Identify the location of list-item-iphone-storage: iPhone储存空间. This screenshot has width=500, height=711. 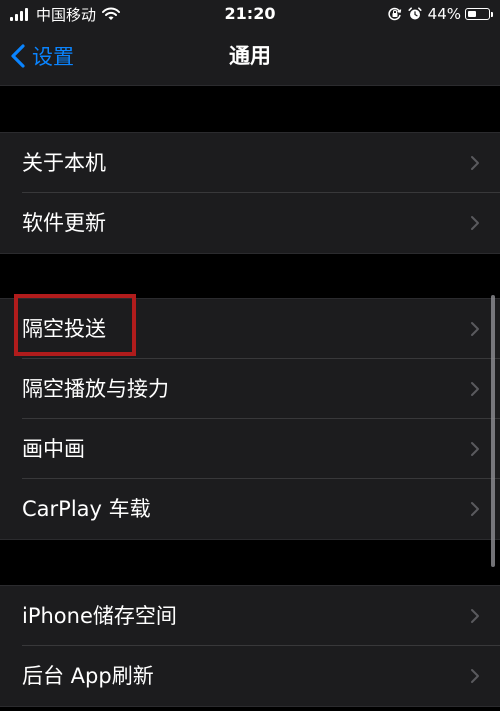
(250, 616).